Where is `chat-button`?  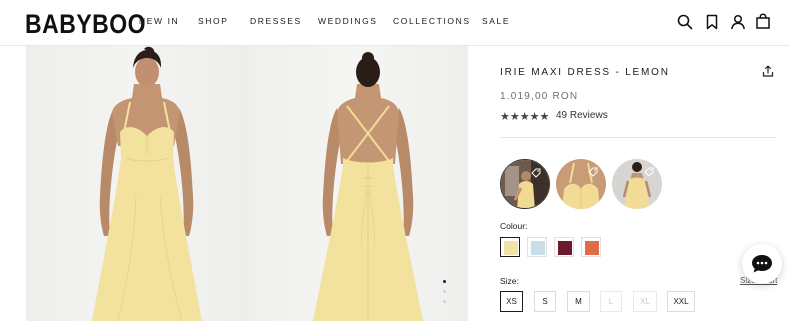 chat-button is located at coordinates (762, 264).